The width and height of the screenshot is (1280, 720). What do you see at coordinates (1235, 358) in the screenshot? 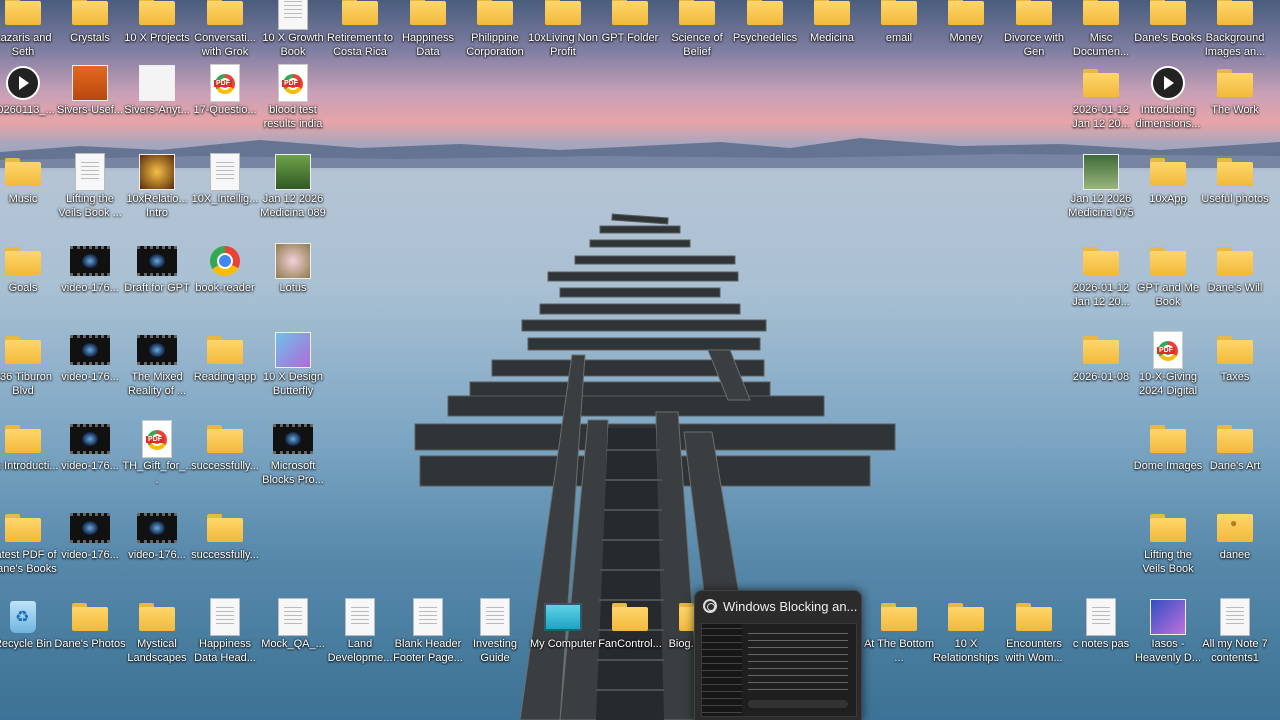
I see `desktop-icon-taxes: Taxes` at bounding box center [1235, 358].